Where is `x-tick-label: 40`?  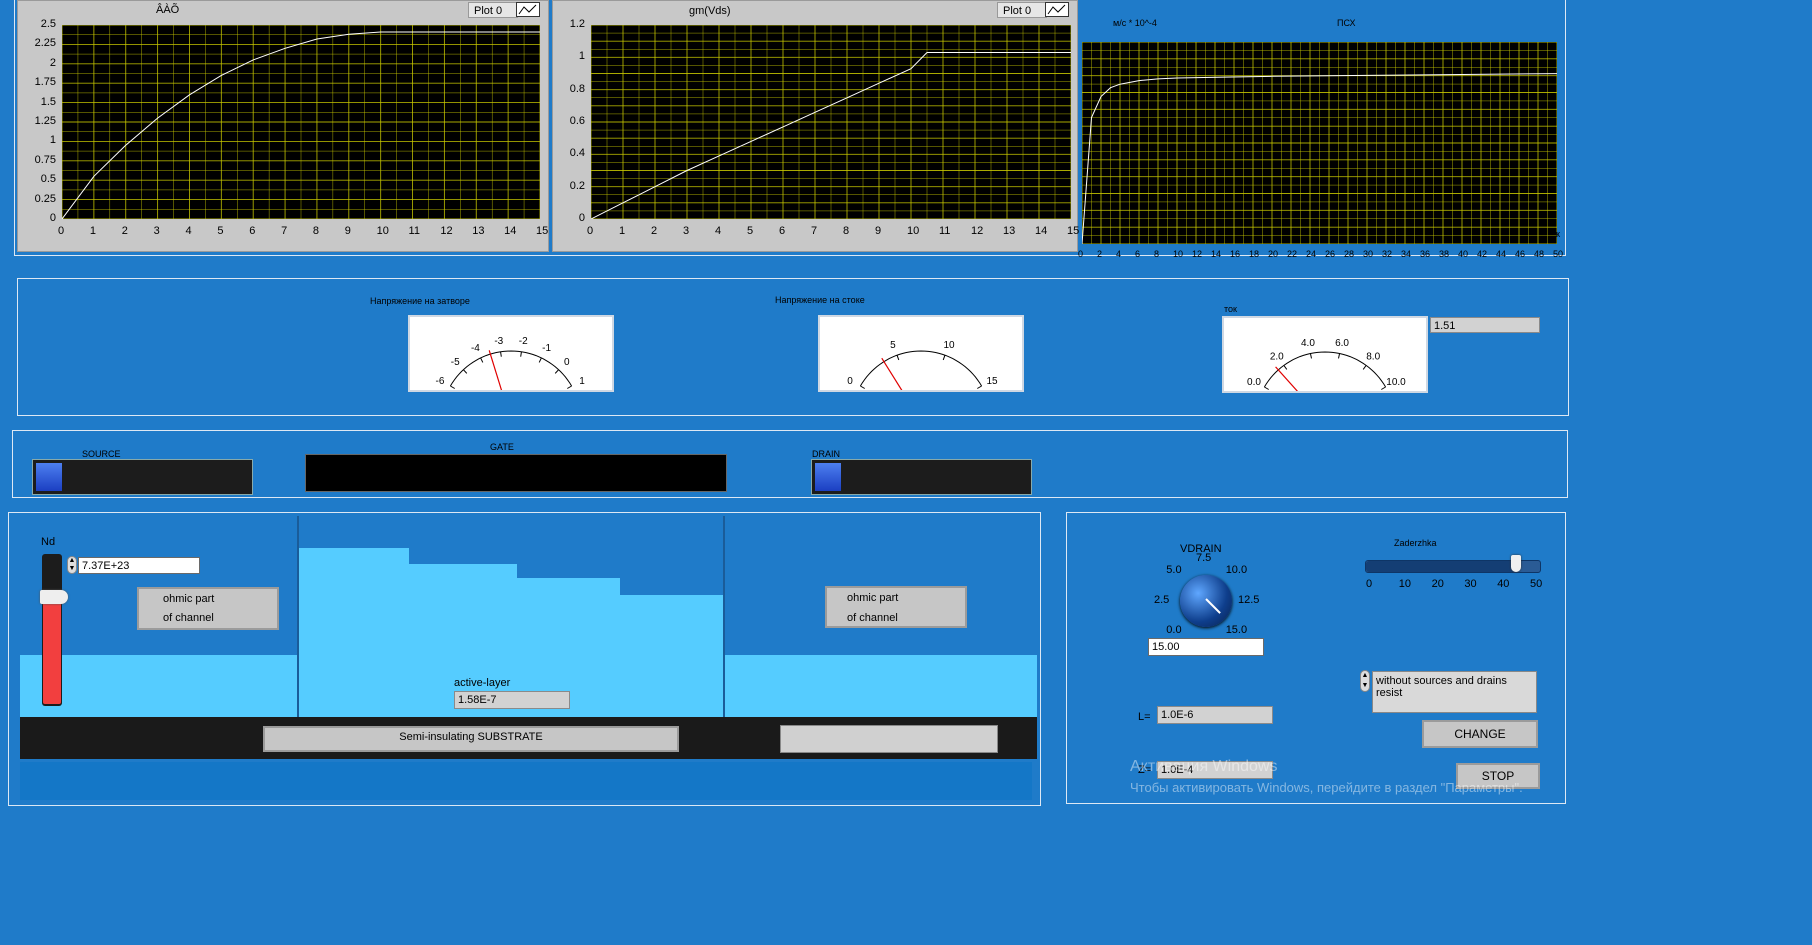 x-tick-label: 40 is located at coordinates (1463, 254).